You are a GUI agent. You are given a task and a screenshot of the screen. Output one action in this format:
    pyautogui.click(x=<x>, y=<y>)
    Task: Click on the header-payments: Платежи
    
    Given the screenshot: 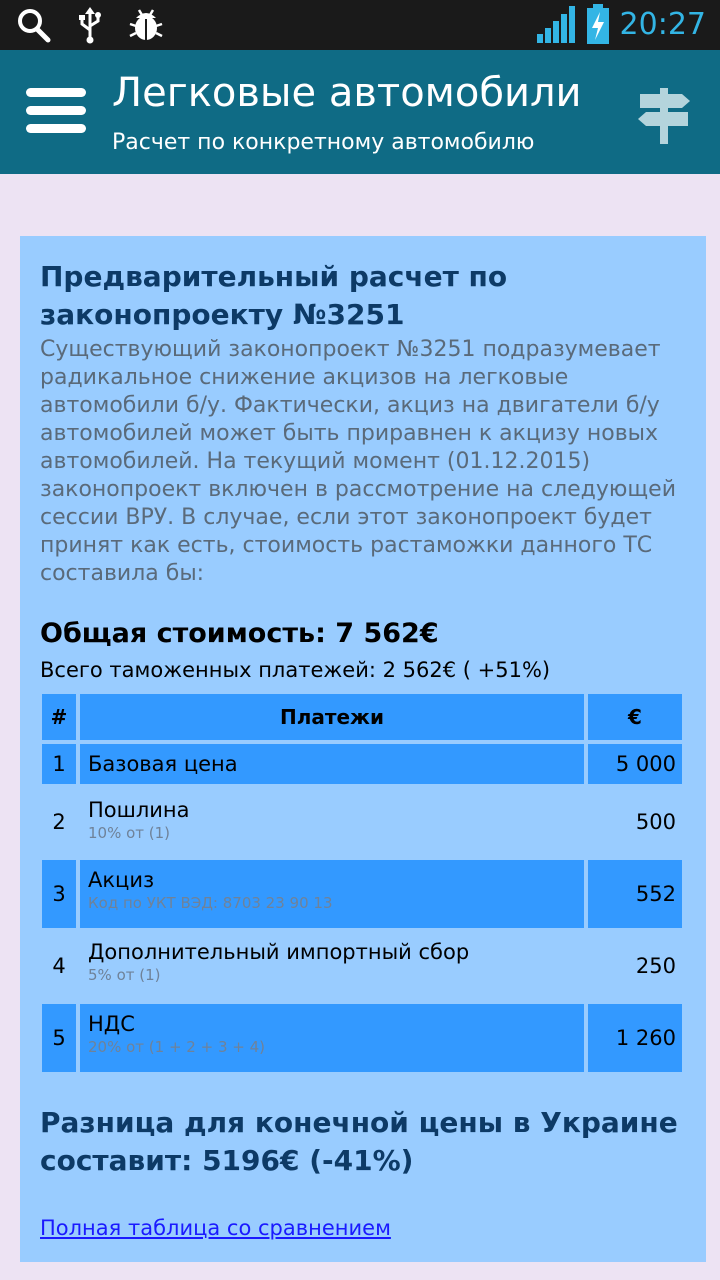 What is the action you would take?
    pyautogui.click(x=332, y=717)
    